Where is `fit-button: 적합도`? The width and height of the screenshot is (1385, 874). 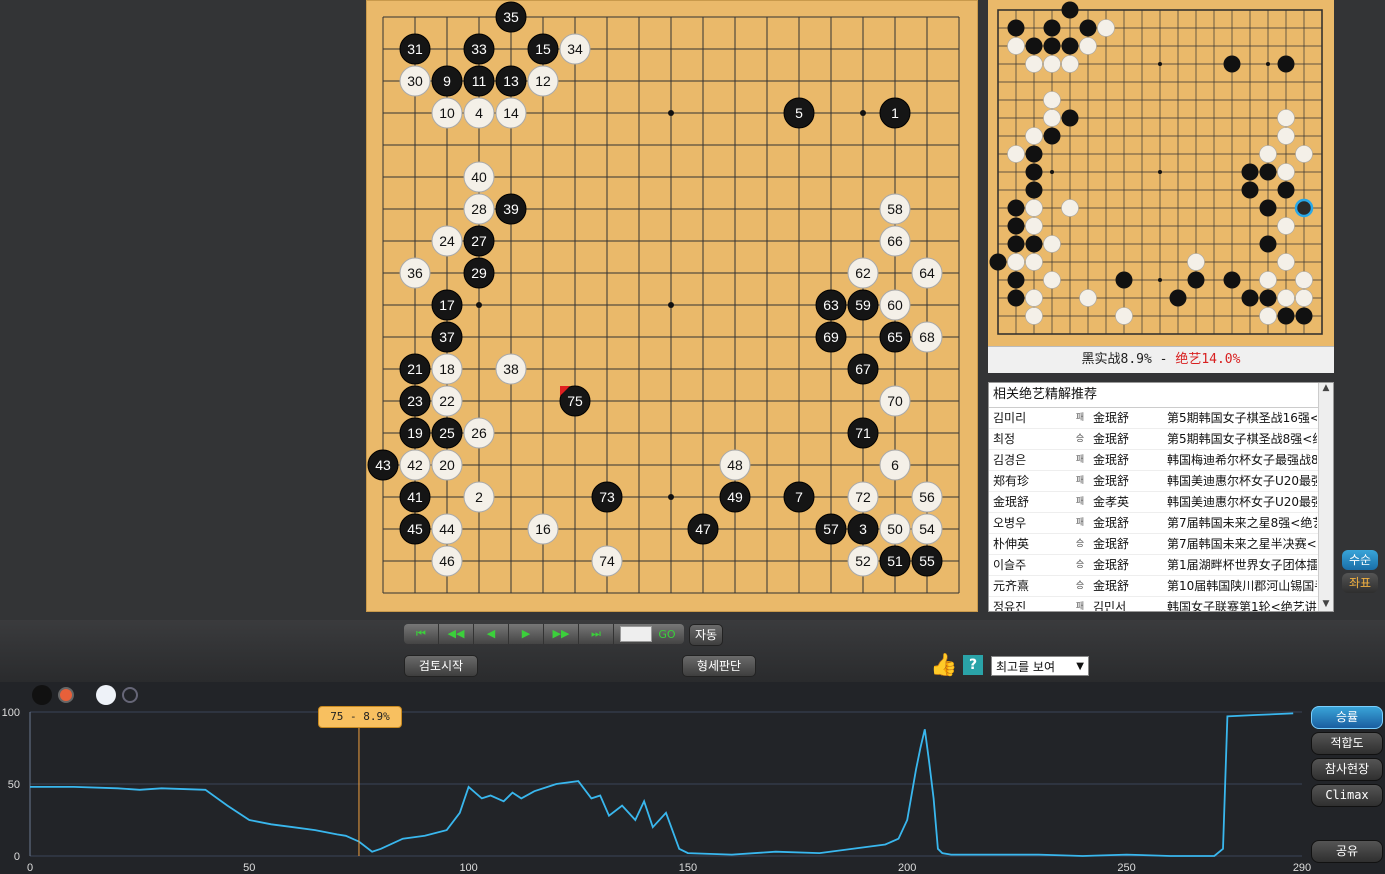 fit-button: 적합도 is located at coordinates (1347, 743).